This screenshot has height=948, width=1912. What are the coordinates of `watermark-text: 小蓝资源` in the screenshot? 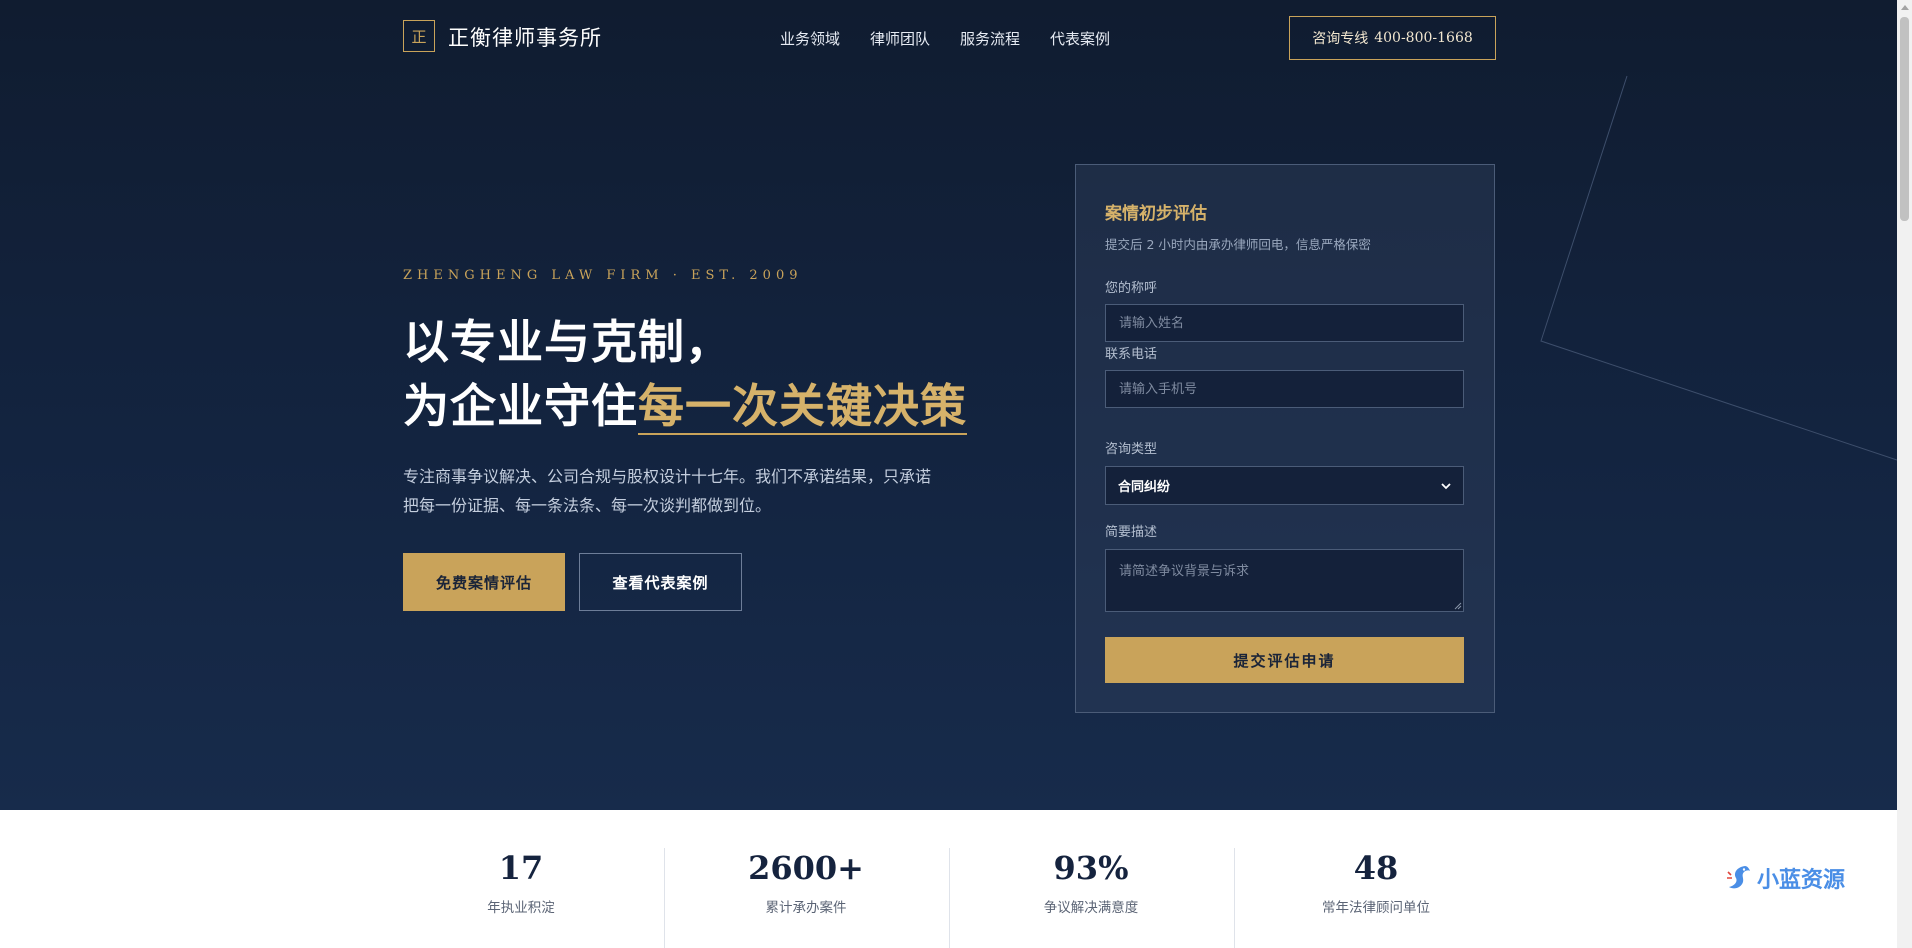 It's located at (1801, 880).